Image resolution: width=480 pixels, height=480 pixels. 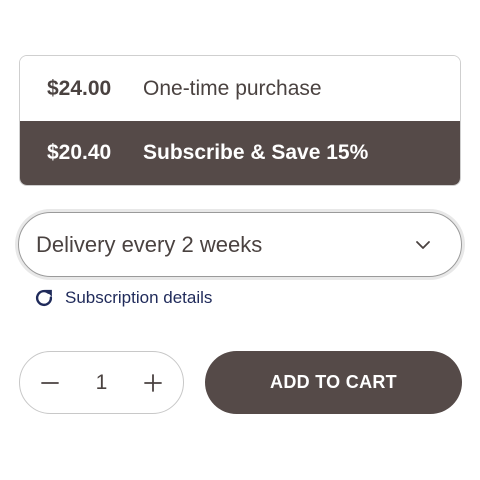 I want to click on one-time-purchase-option: $24.00 One-time purchase, so click(x=240, y=88).